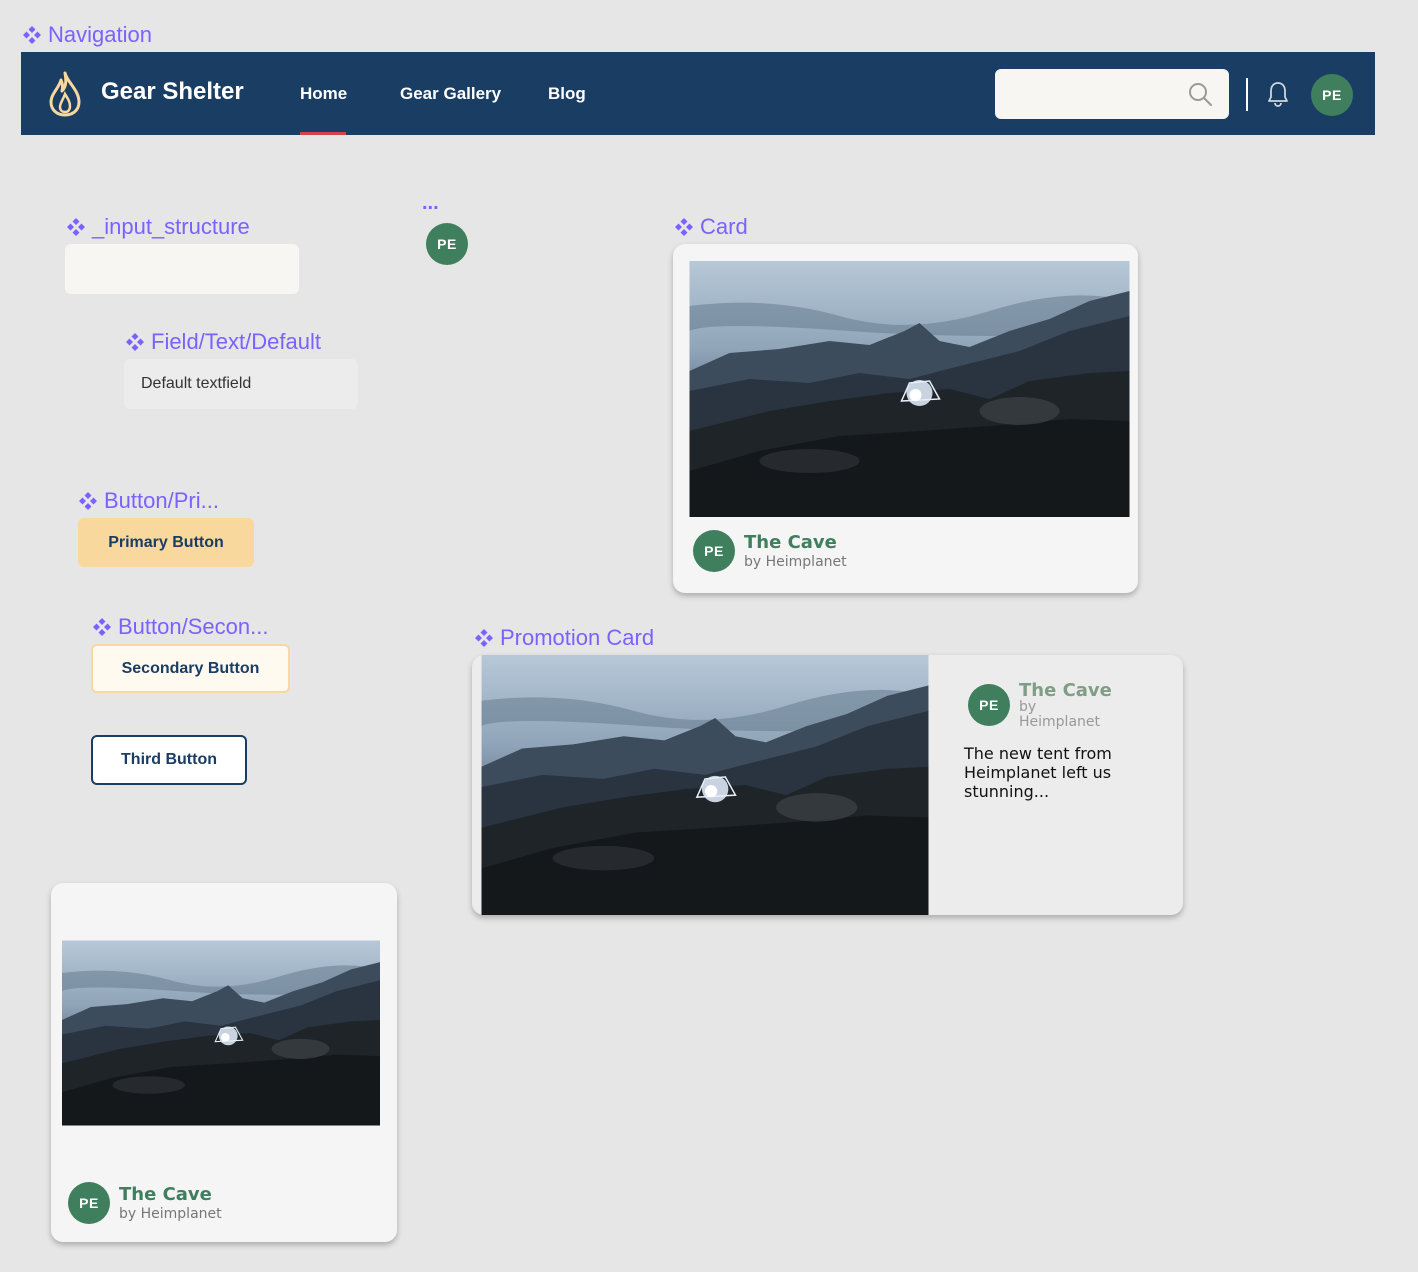 This screenshot has width=1418, height=1272. I want to click on promotion-photo, so click(705, 785).